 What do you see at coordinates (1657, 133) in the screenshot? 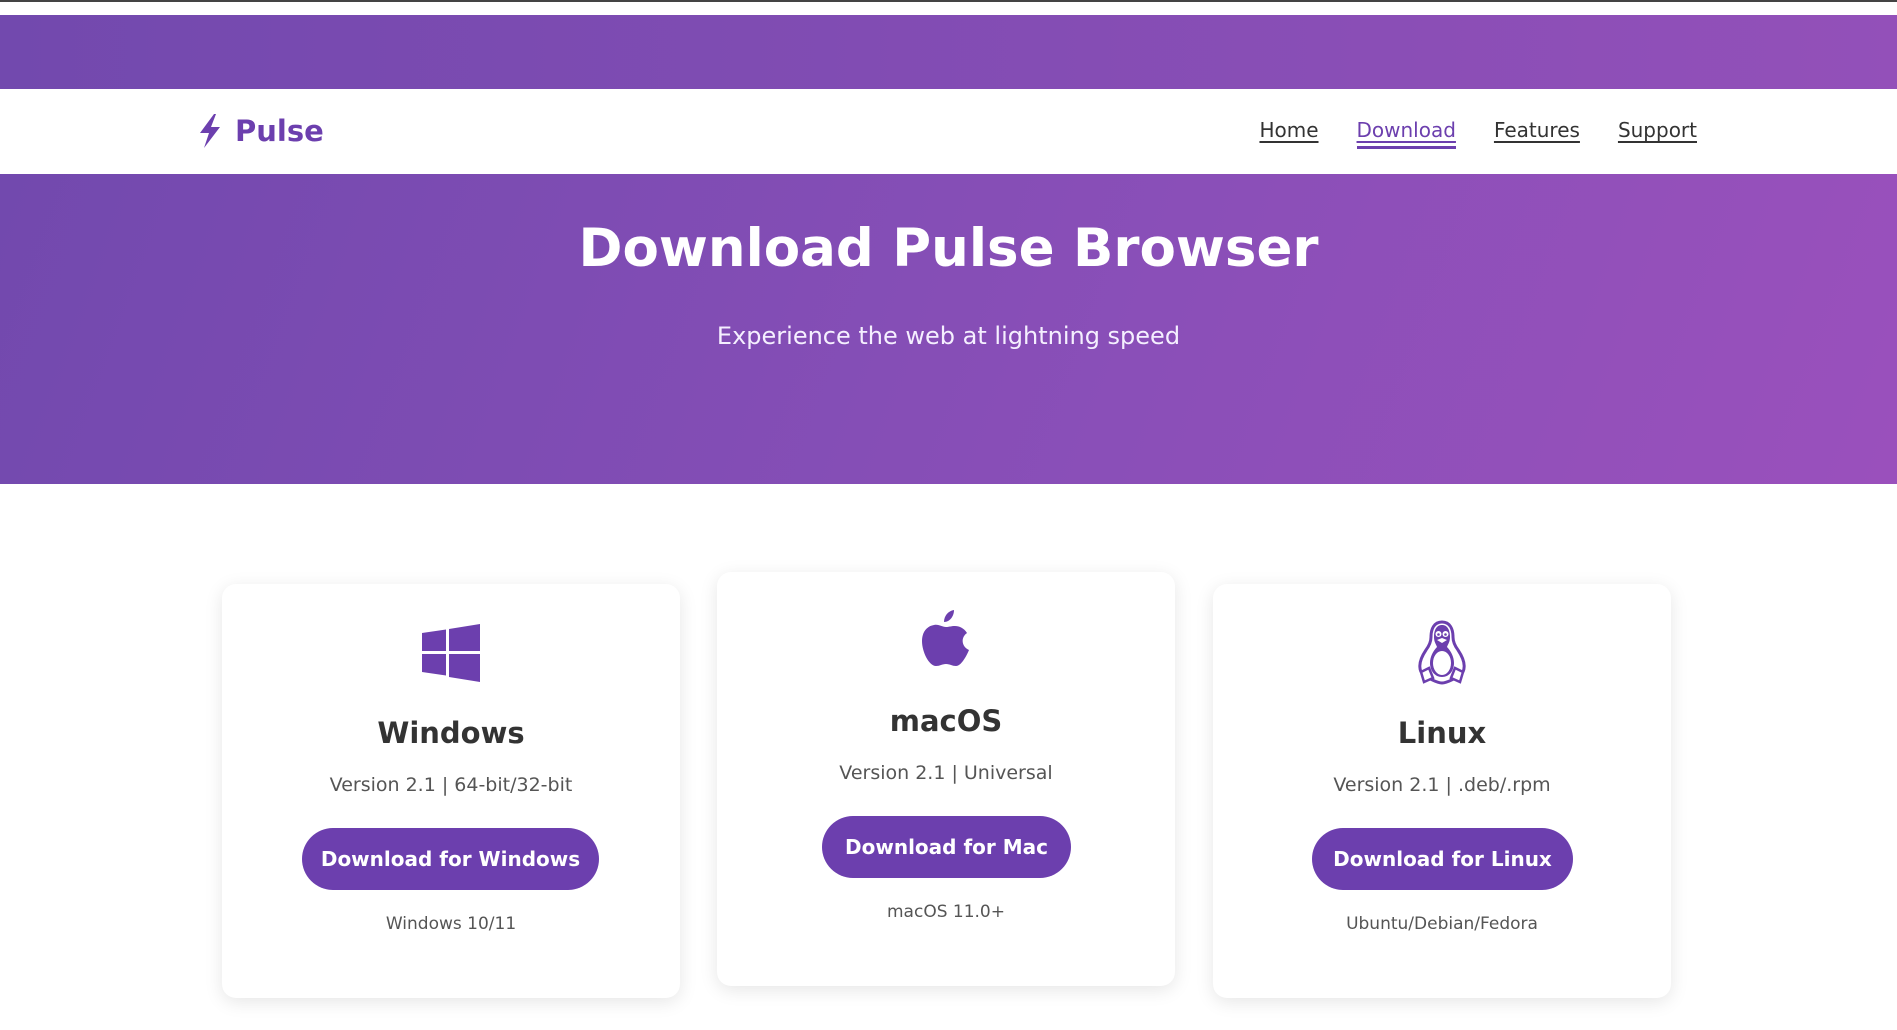
I see `nav-link-support: Support` at bounding box center [1657, 133].